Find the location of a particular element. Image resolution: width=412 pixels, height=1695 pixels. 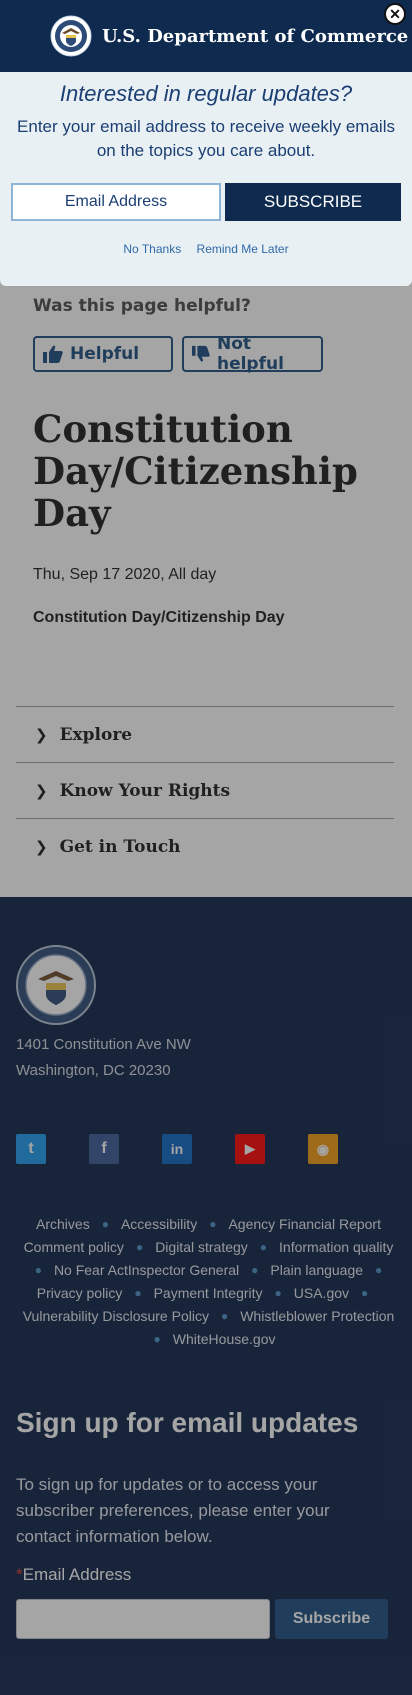

event-description: Constitution Day/Citizenship Day is located at coordinates (159, 617).